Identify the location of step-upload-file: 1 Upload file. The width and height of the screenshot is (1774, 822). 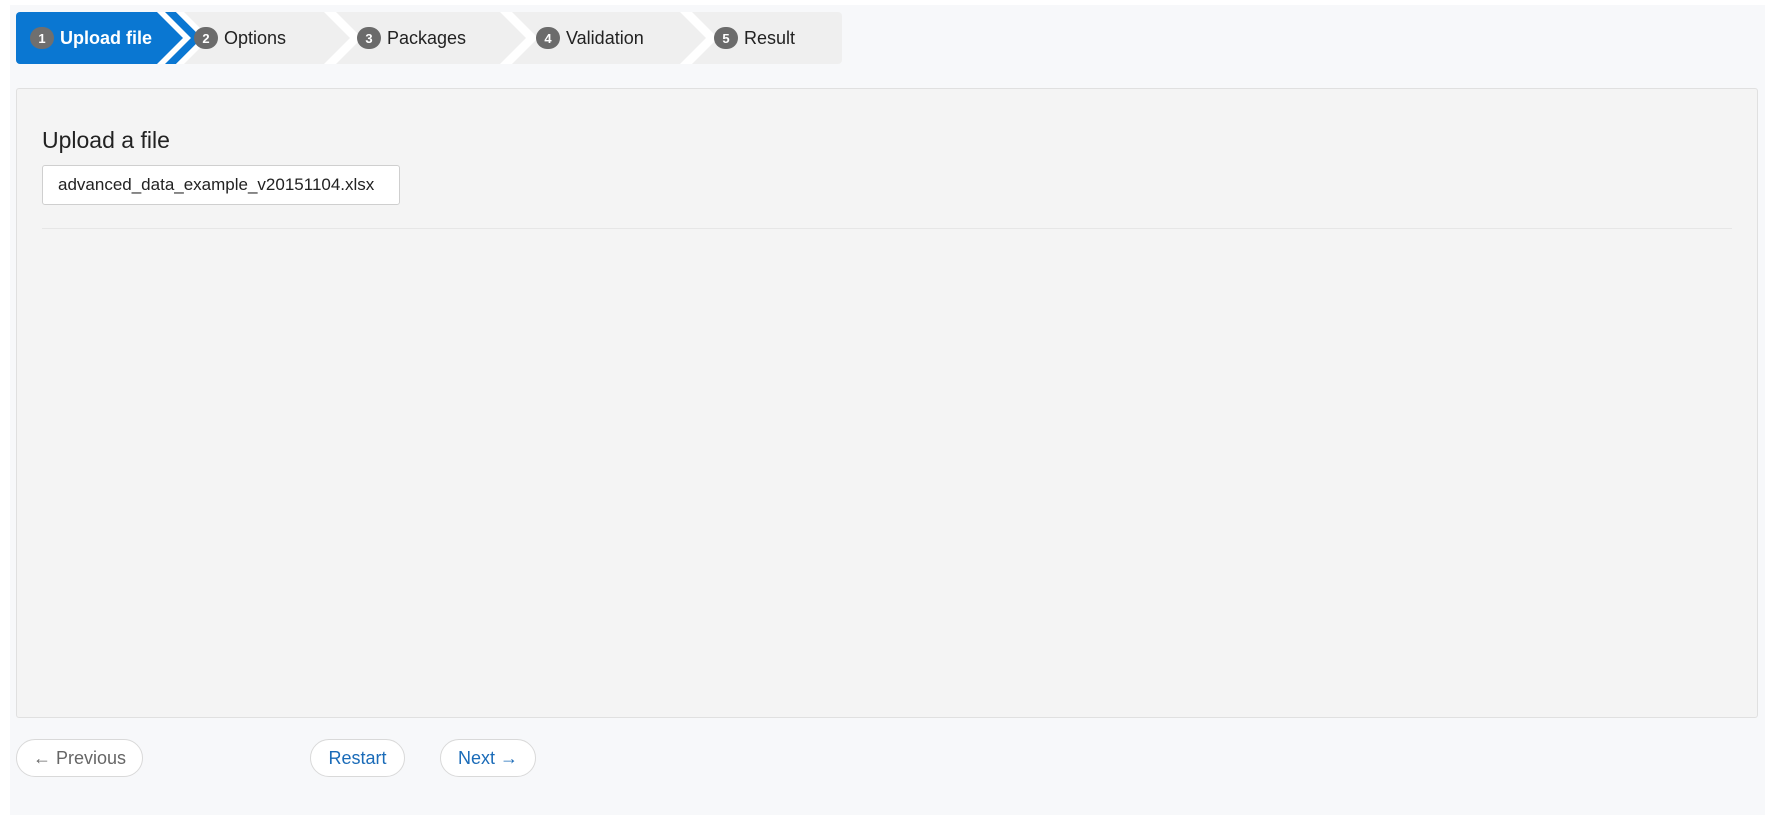
(91, 38).